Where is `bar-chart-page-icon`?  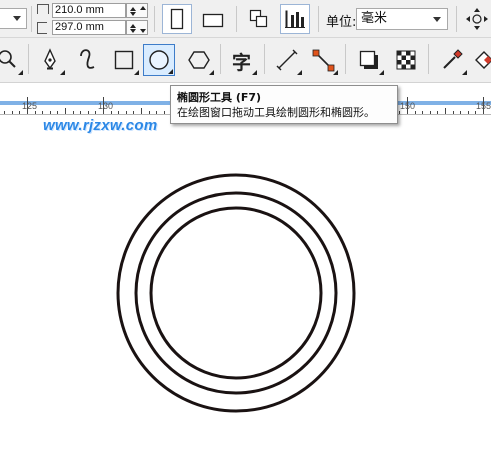
bar-chart-page-icon is located at coordinates (295, 19).